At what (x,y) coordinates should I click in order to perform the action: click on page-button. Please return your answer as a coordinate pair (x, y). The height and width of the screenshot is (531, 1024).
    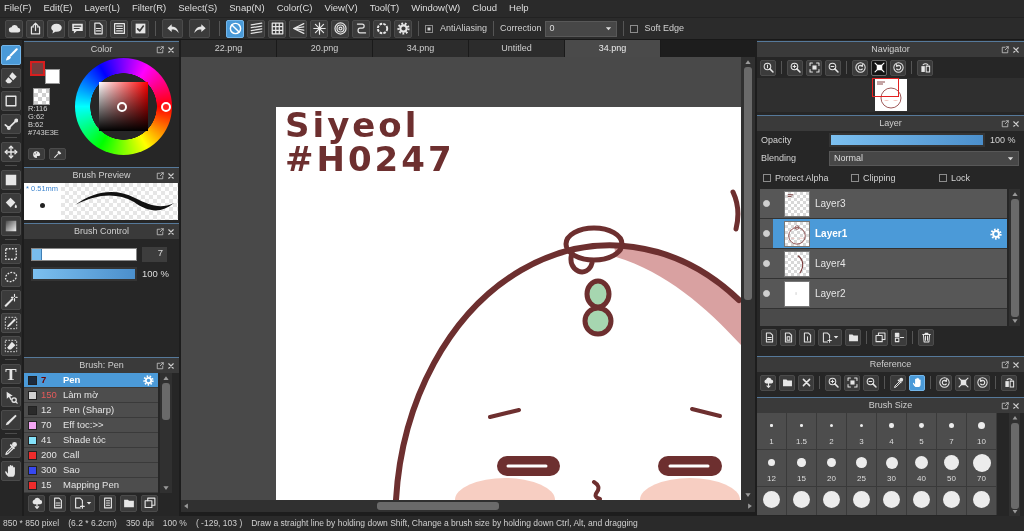
    Looking at the image, I should click on (57, 503).